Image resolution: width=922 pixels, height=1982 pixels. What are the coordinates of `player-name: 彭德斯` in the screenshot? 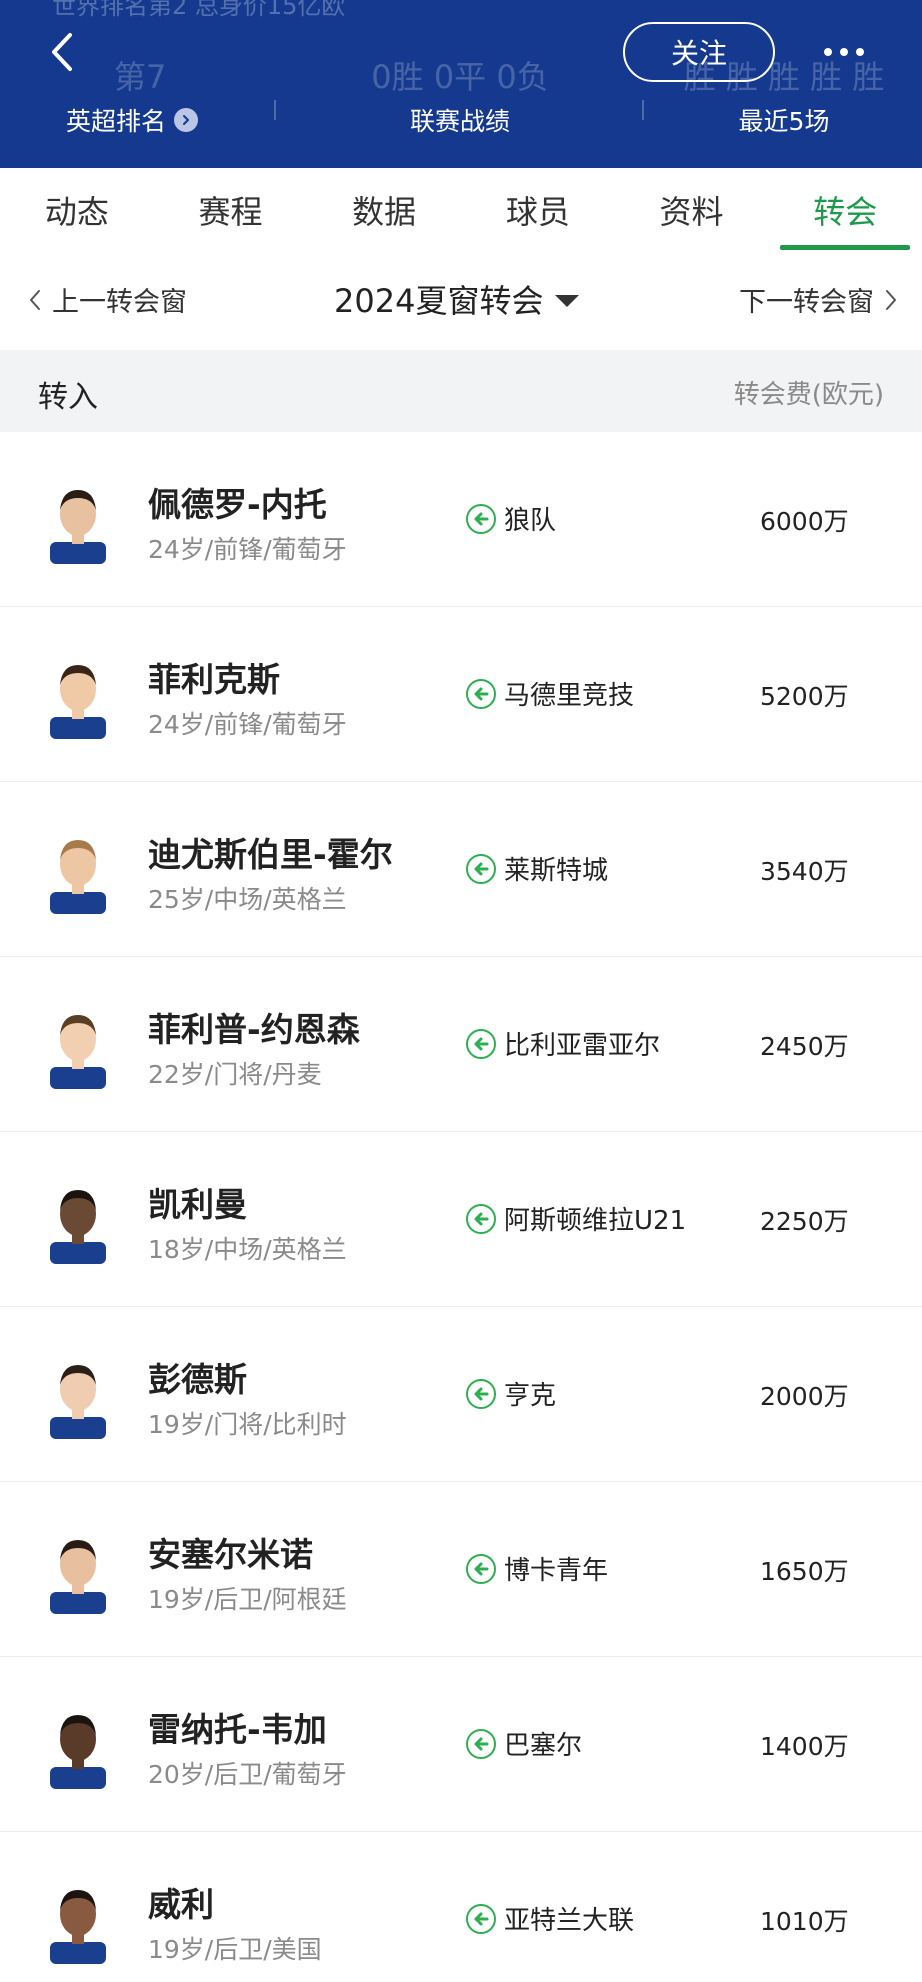 It's located at (197, 1379).